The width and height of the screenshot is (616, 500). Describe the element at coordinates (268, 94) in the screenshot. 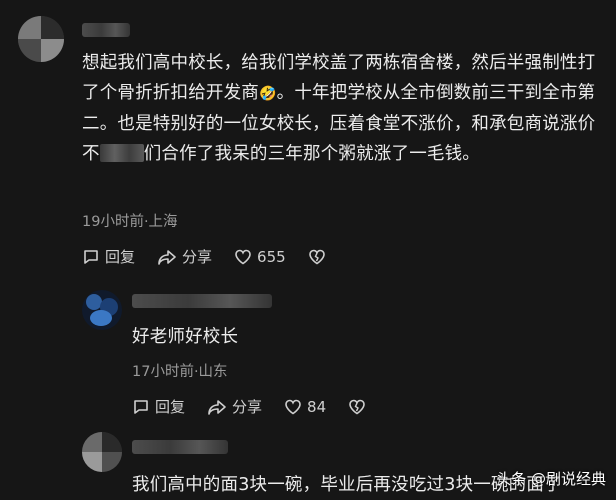

I see `laughing-emoji-icon: 🤣` at that location.